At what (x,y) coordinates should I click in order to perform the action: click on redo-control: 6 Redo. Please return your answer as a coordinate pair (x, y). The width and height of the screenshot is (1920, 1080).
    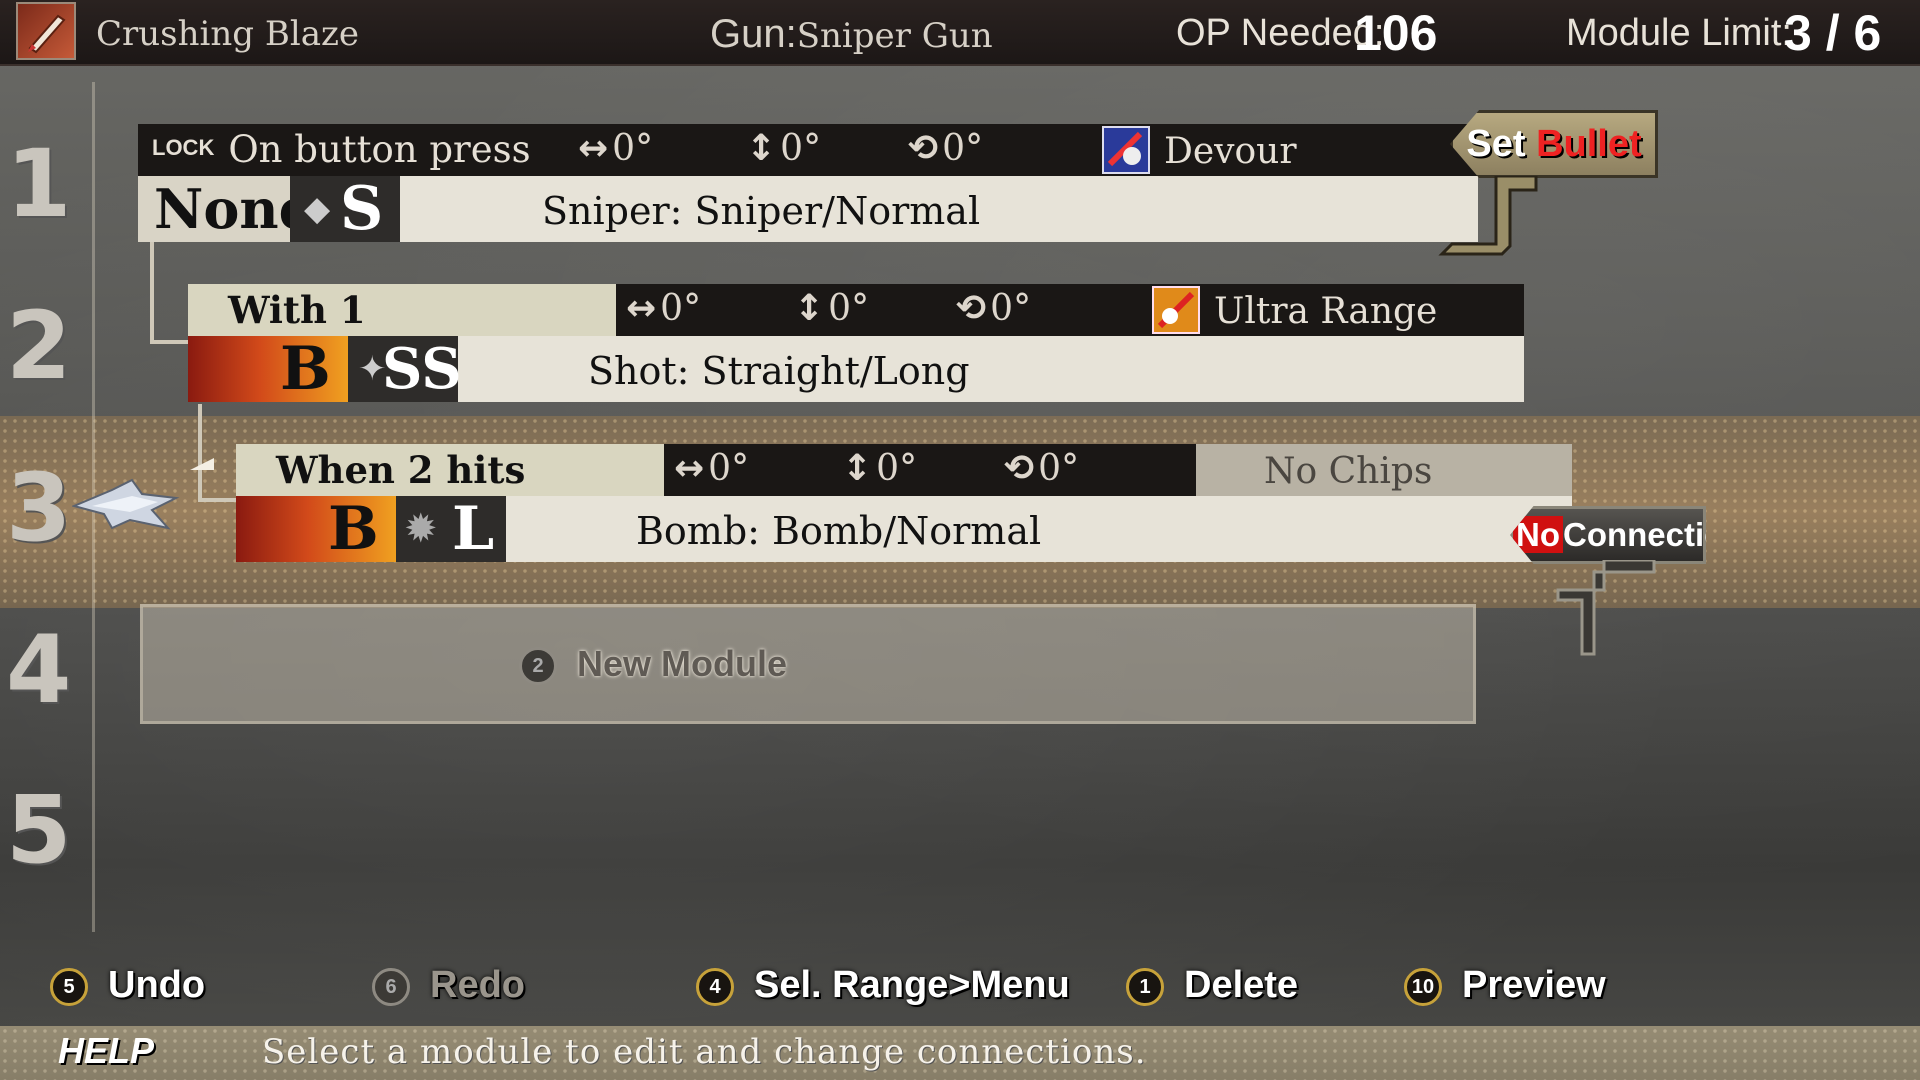
    Looking at the image, I should click on (448, 985).